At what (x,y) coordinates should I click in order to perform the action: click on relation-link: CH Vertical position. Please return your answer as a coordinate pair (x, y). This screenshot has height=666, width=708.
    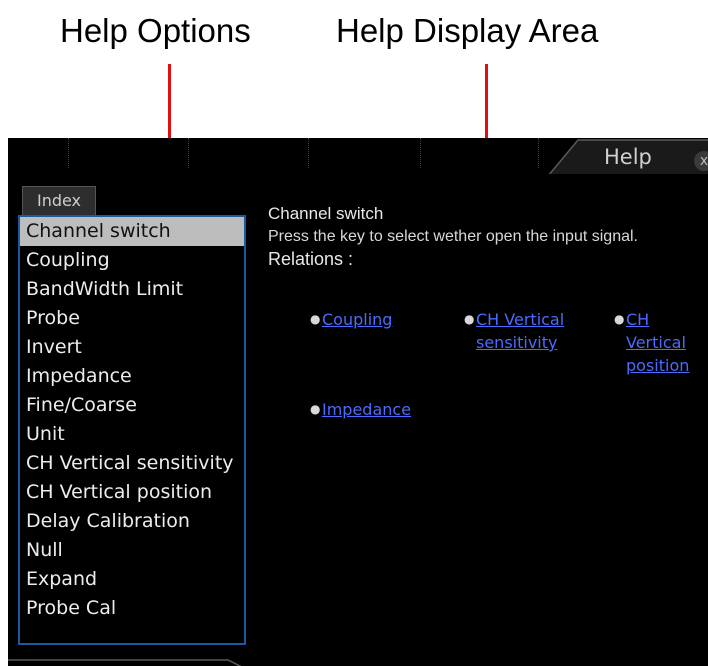
    Looking at the image, I should click on (666, 342).